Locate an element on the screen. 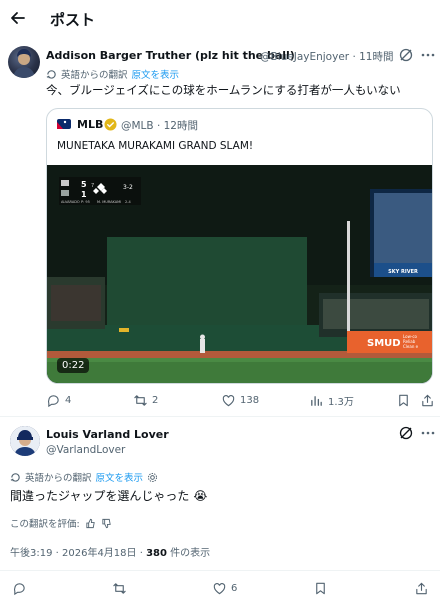 The width and height of the screenshot is (440, 599). repost-button: 2 is located at coordinates (145, 400).